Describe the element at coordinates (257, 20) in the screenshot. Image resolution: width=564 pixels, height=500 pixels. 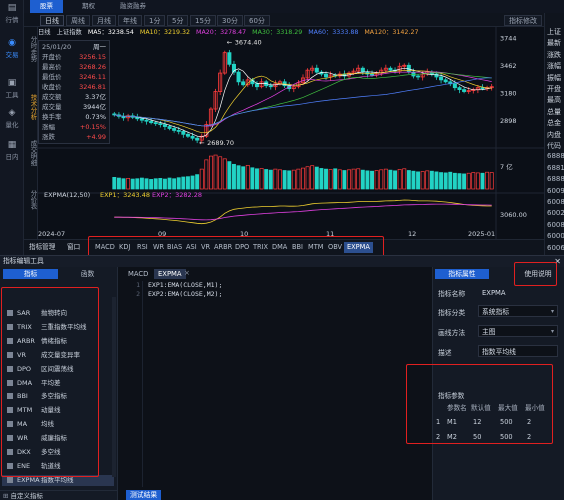
I see `period-60min: 60分` at that location.